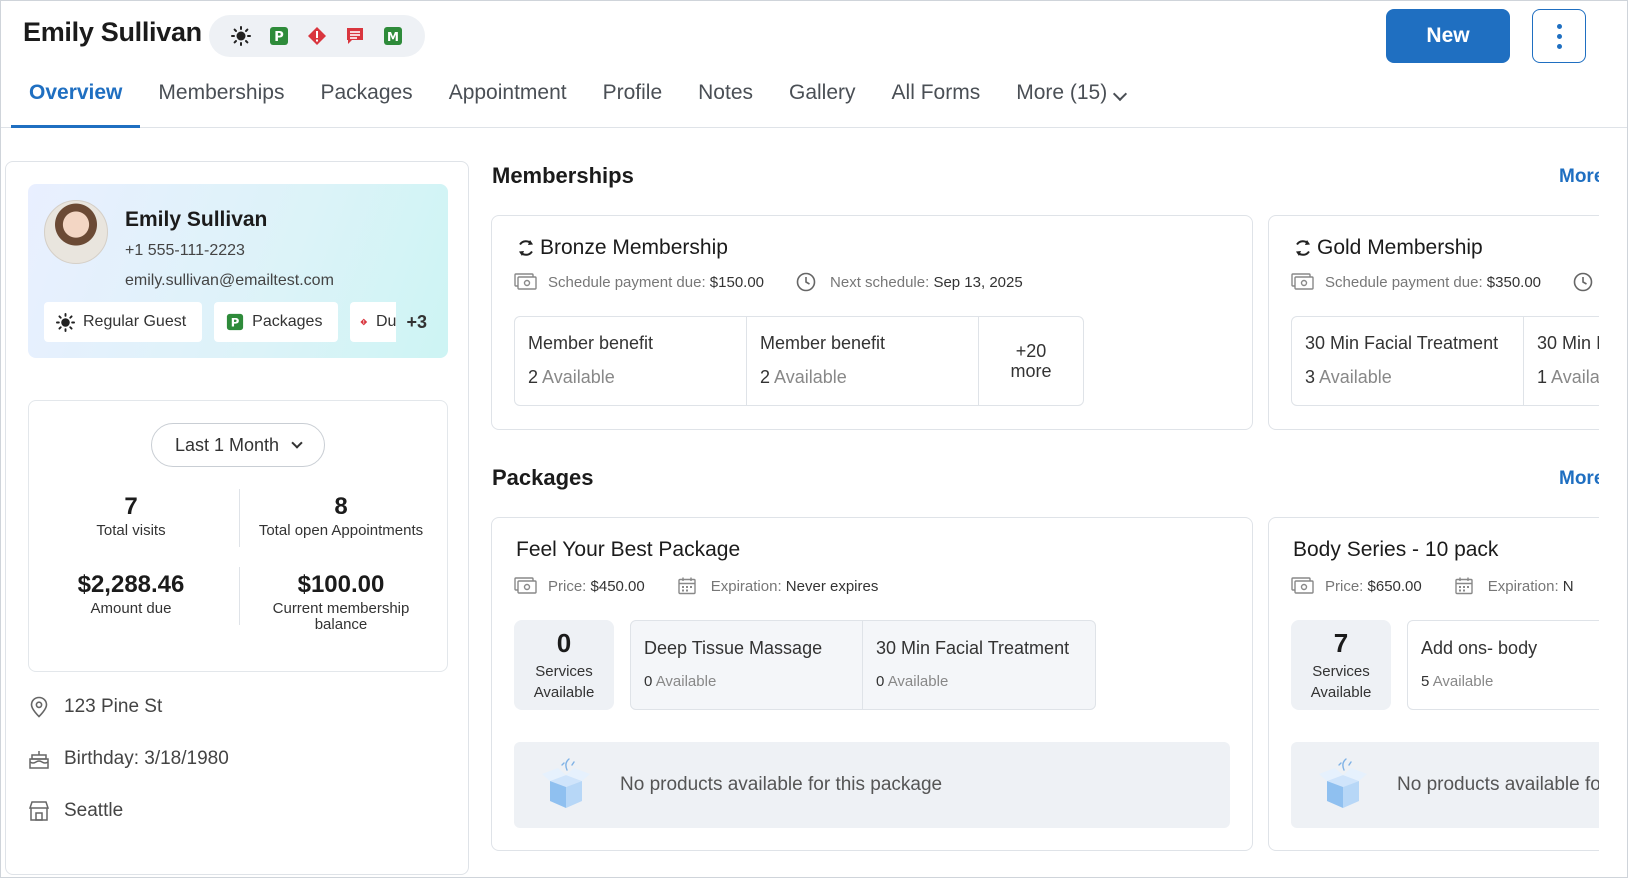 The height and width of the screenshot is (878, 1628). I want to click on membership-title: Bronze Membership, so click(622, 248).